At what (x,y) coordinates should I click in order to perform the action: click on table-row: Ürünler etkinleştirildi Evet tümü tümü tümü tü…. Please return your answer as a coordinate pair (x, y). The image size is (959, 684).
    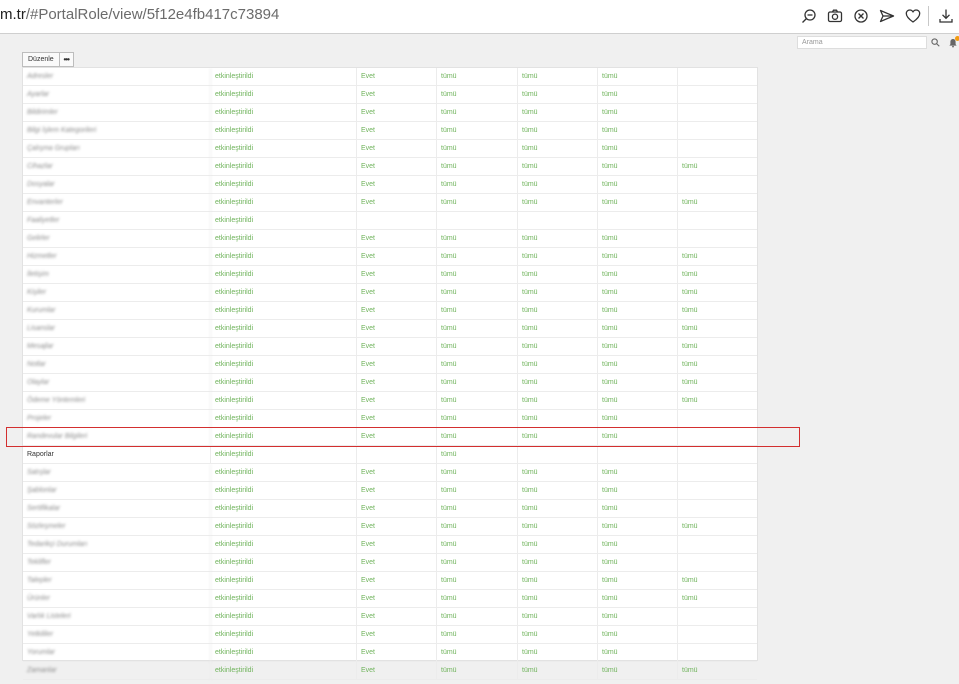
    Looking at the image, I should click on (390, 599).